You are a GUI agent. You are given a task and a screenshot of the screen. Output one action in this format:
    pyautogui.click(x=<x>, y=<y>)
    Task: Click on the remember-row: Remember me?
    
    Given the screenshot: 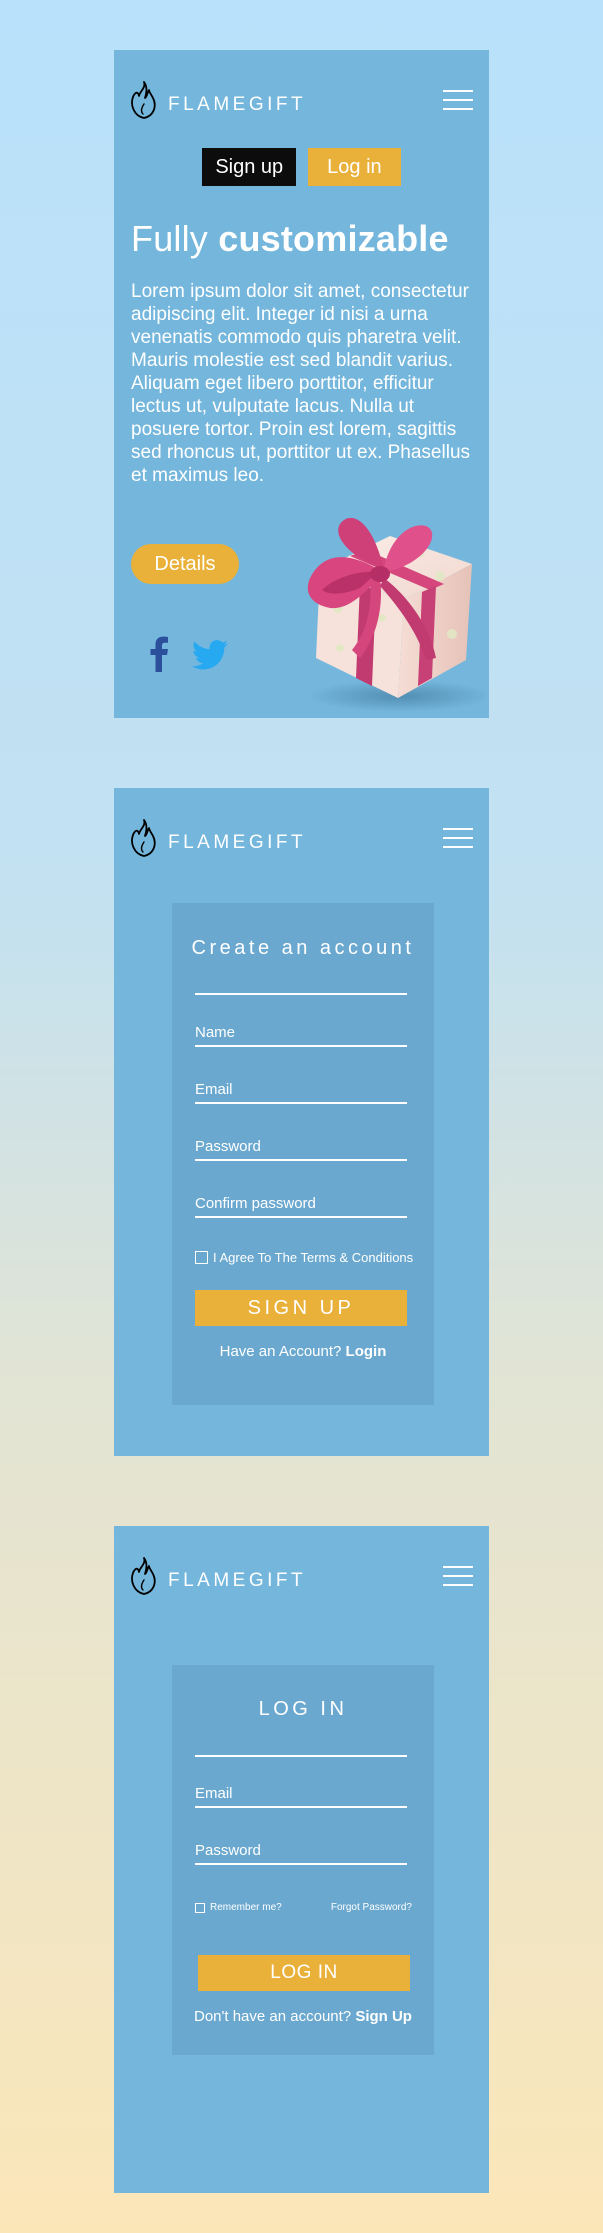 What is the action you would take?
    pyautogui.click(x=238, y=1907)
    